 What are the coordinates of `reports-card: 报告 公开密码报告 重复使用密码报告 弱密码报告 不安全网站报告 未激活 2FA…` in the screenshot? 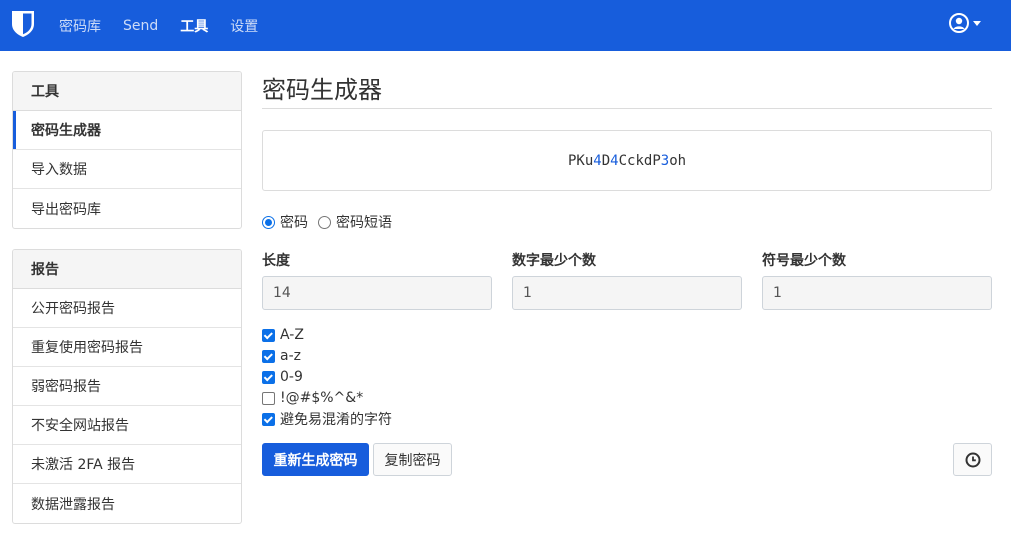 It's located at (127, 386).